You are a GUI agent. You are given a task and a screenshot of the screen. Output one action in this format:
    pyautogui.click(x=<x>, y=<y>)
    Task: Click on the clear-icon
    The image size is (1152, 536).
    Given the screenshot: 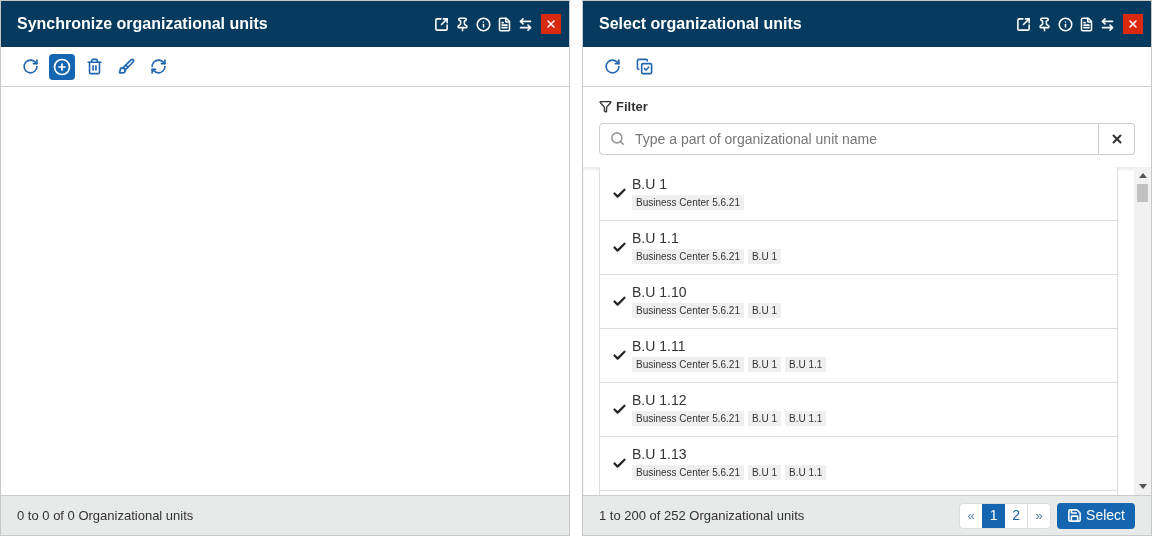 What is the action you would take?
    pyautogui.click(x=1116, y=138)
    